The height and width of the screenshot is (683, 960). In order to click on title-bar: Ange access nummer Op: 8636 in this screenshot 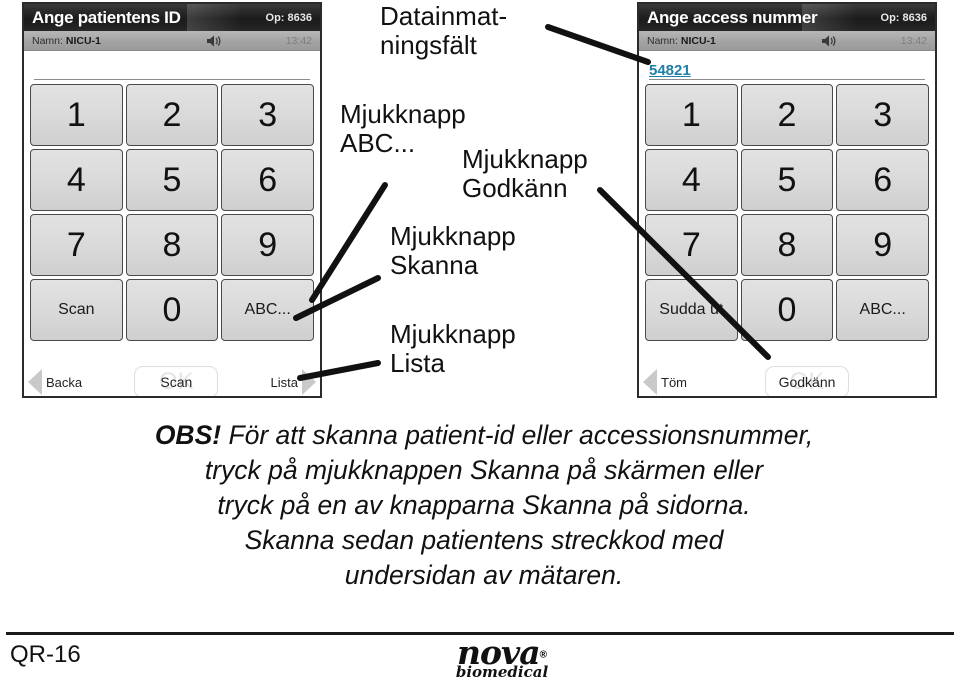, I will do `click(787, 17)`.